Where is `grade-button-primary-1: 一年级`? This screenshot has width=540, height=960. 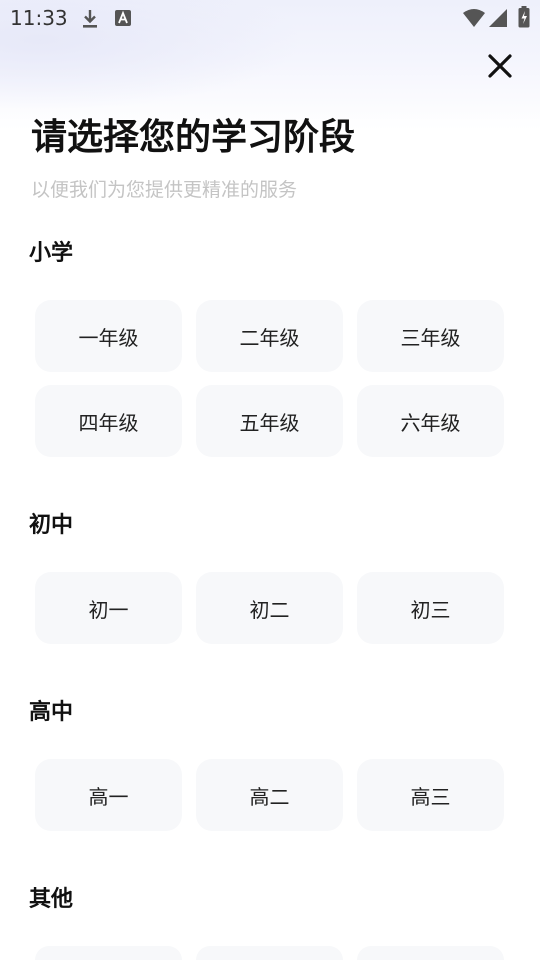 grade-button-primary-1: 一年级 is located at coordinates (108, 336).